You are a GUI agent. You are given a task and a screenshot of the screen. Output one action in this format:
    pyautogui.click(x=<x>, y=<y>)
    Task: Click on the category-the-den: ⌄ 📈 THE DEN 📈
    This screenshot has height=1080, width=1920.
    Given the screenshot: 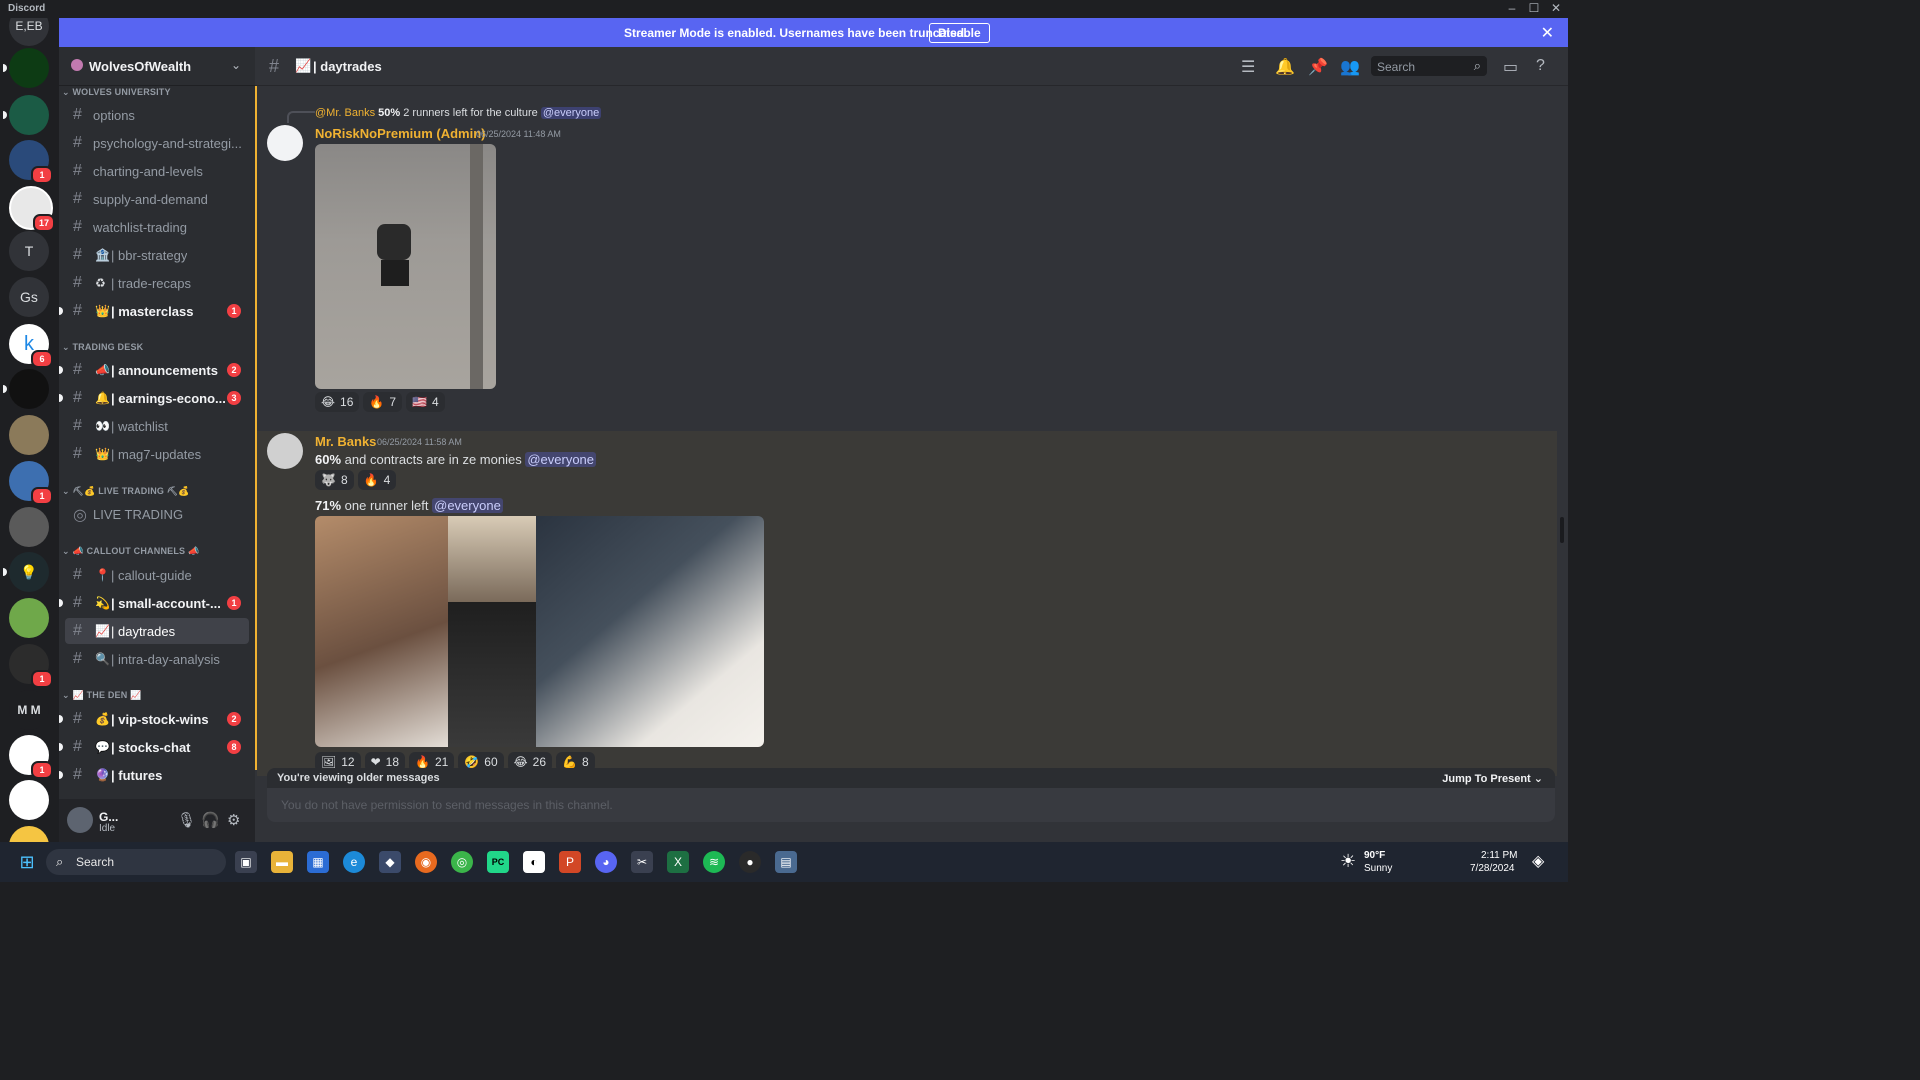 What is the action you would take?
    pyautogui.click(x=102, y=695)
    